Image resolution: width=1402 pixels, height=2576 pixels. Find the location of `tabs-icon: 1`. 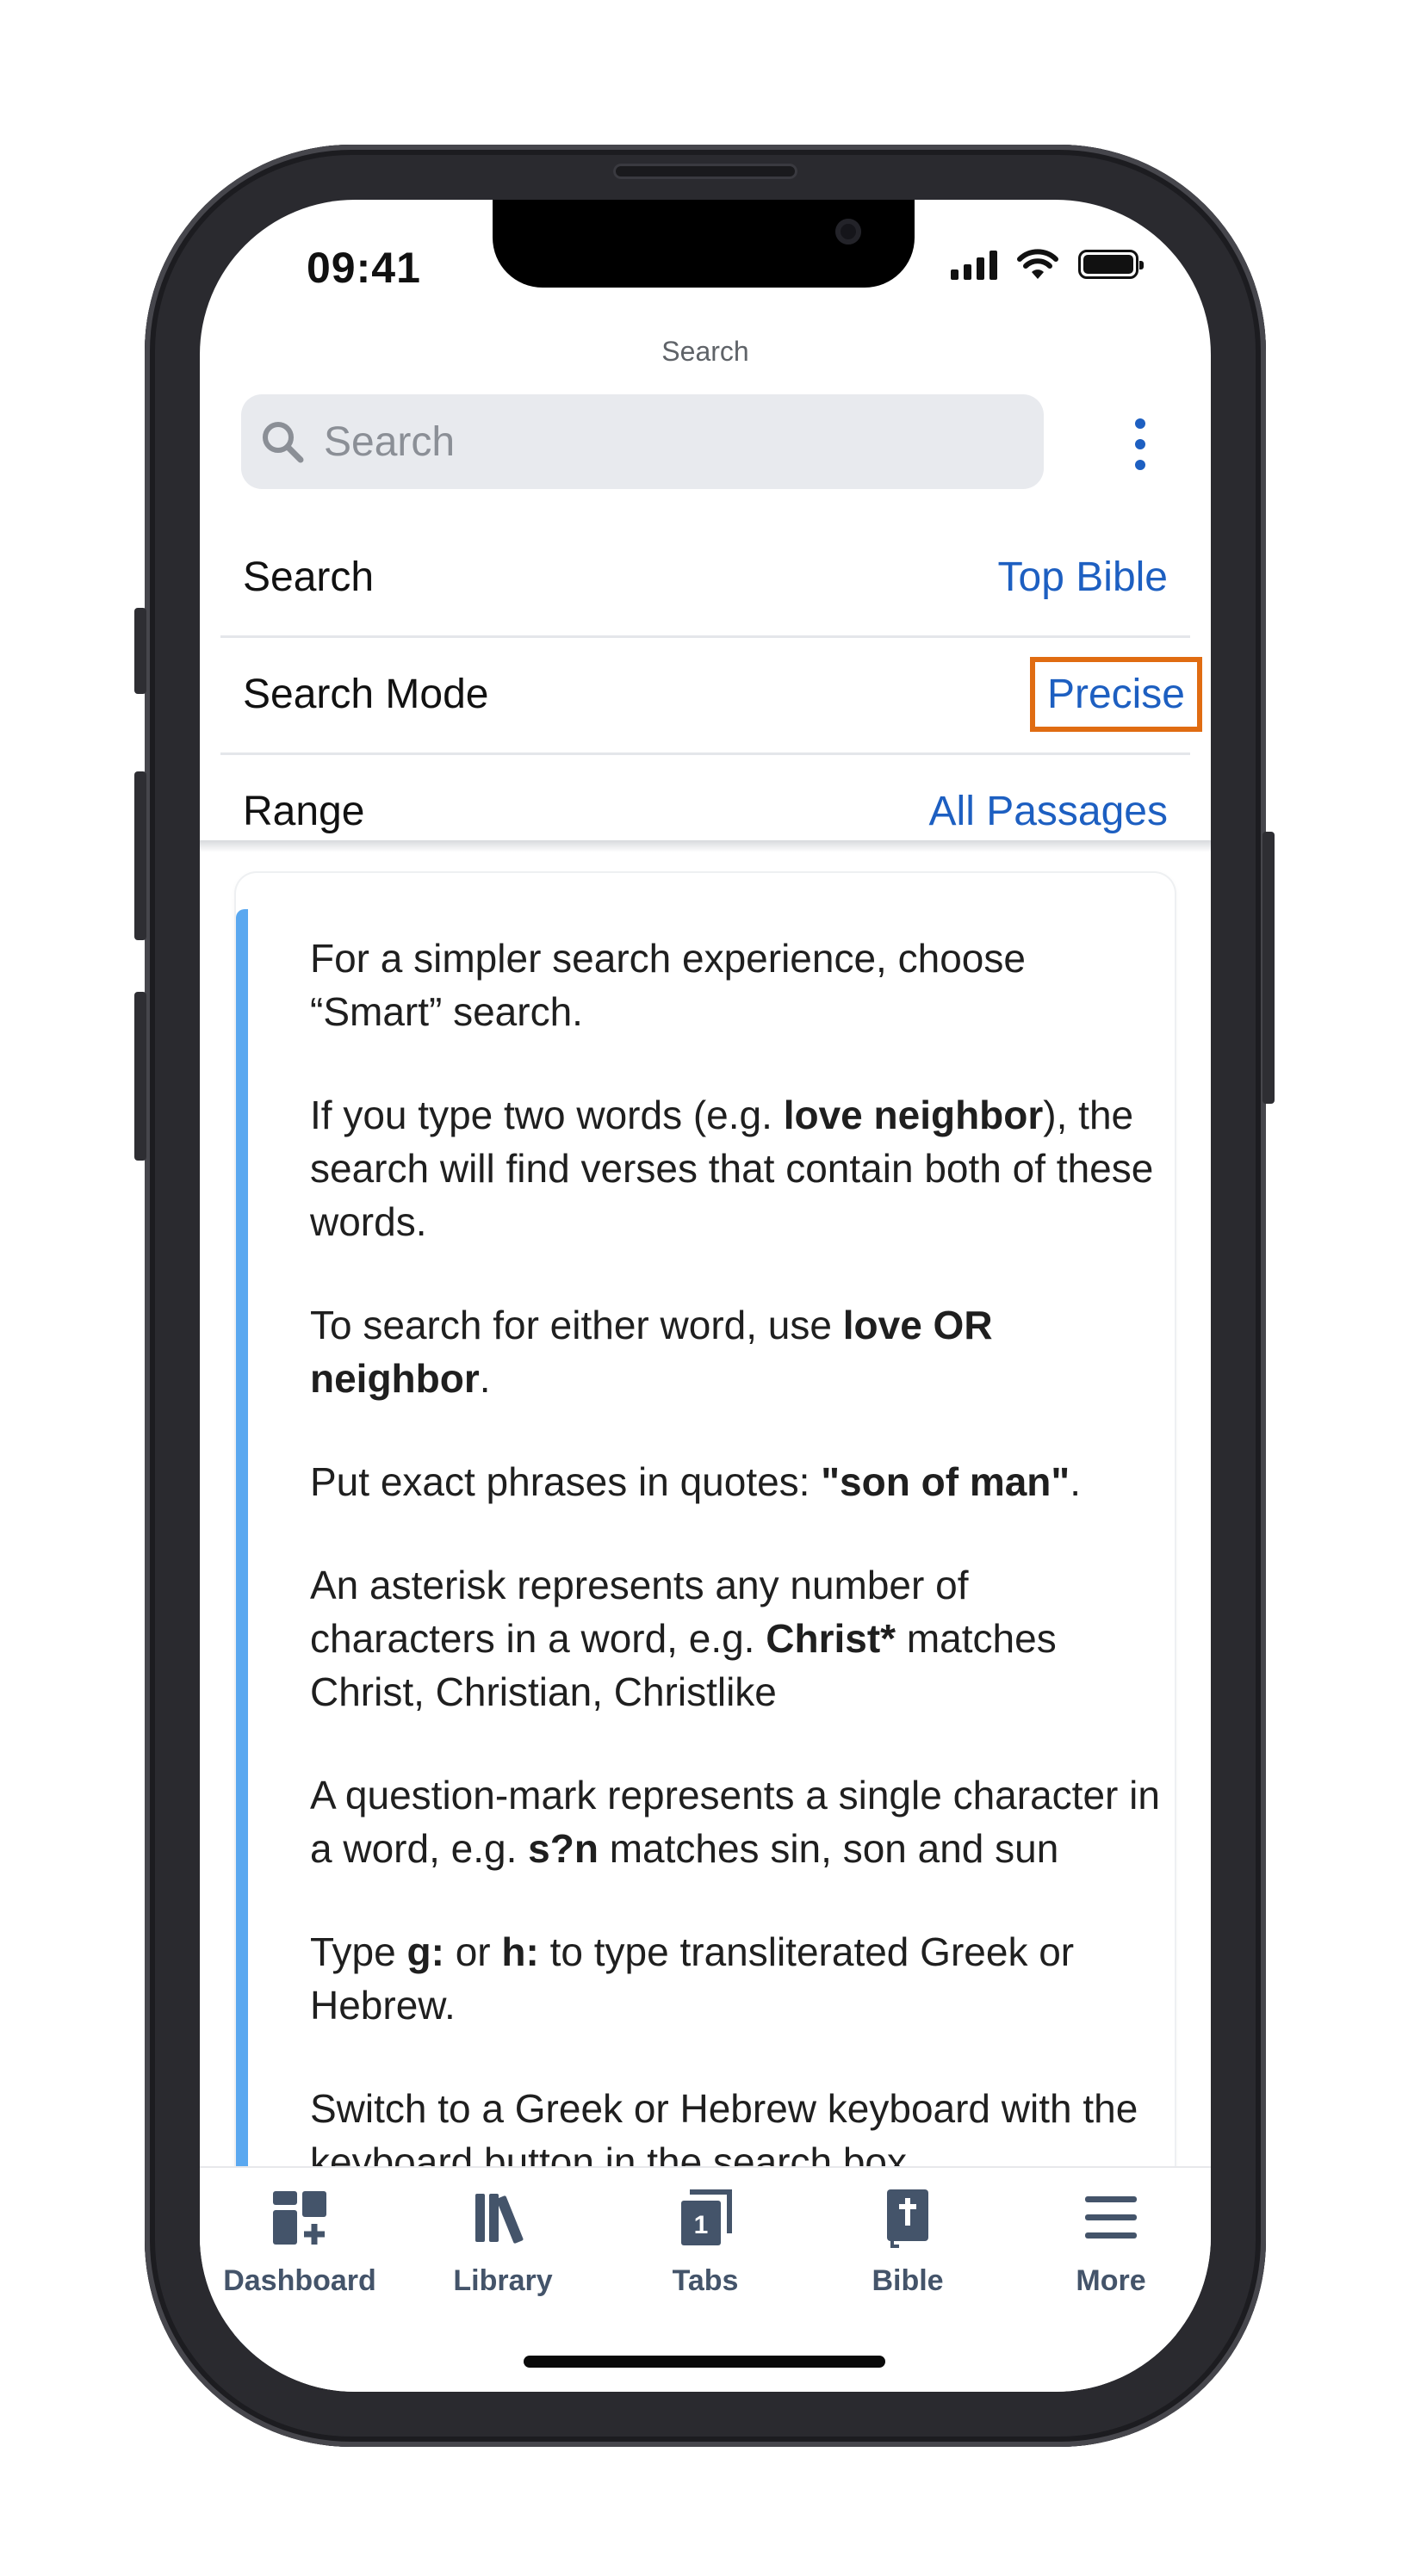

tabs-icon: 1 is located at coordinates (706, 2217).